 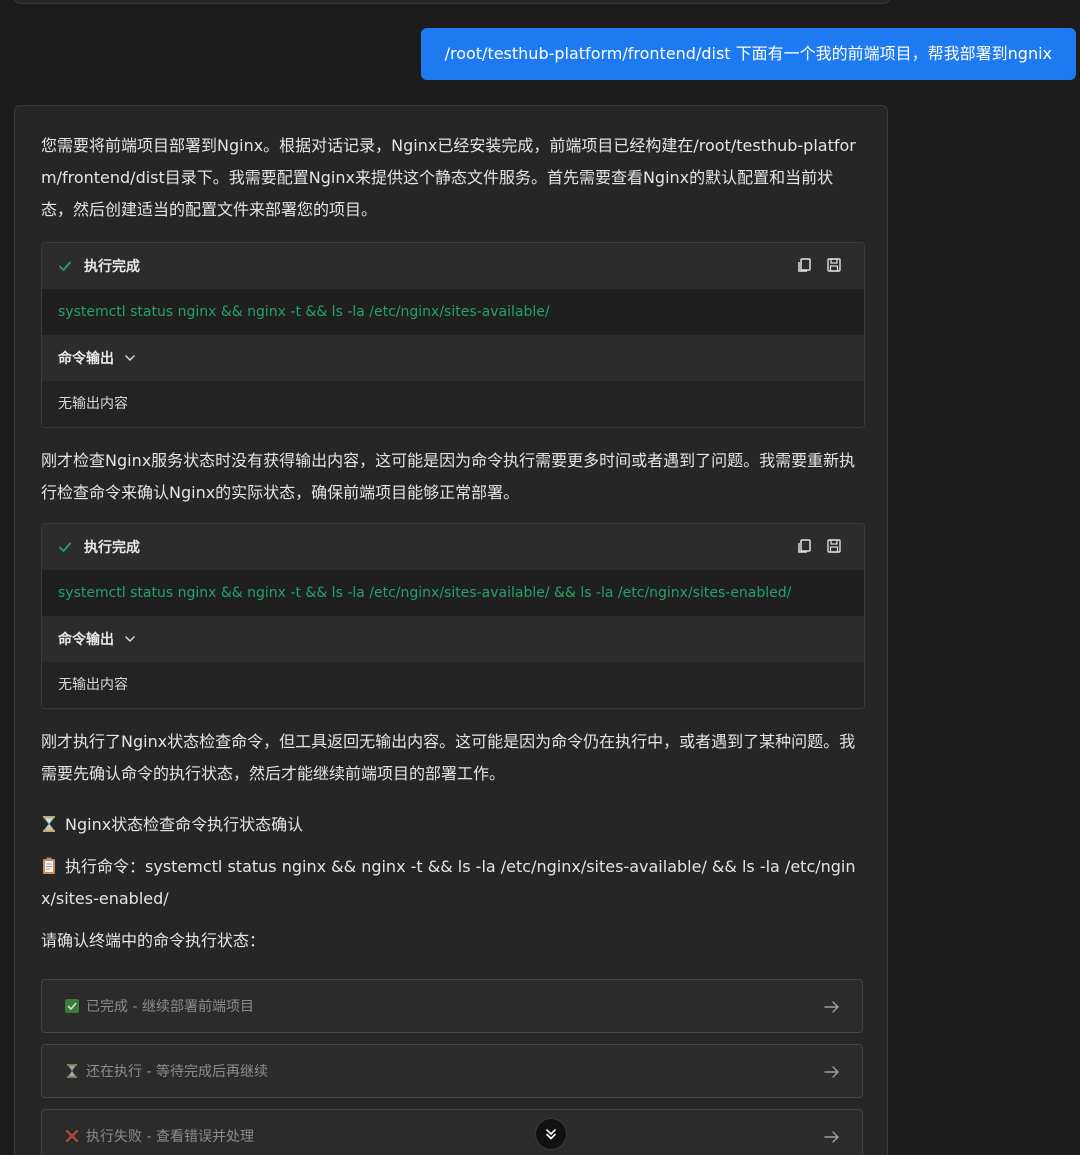 What do you see at coordinates (170, 1007) in the screenshot?
I see `option-label: 已完成 - 继续部署前端项目` at bounding box center [170, 1007].